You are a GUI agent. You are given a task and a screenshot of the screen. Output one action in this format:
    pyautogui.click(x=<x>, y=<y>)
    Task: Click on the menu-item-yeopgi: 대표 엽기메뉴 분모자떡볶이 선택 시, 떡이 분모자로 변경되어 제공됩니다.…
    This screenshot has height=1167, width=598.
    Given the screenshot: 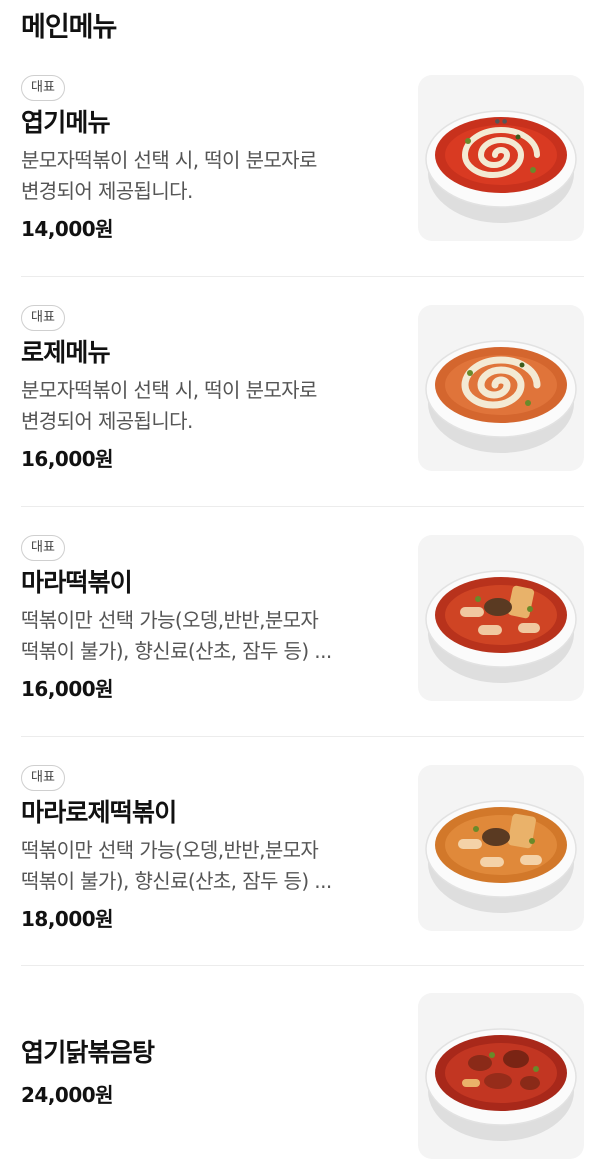 What is the action you would take?
    pyautogui.click(x=302, y=159)
    